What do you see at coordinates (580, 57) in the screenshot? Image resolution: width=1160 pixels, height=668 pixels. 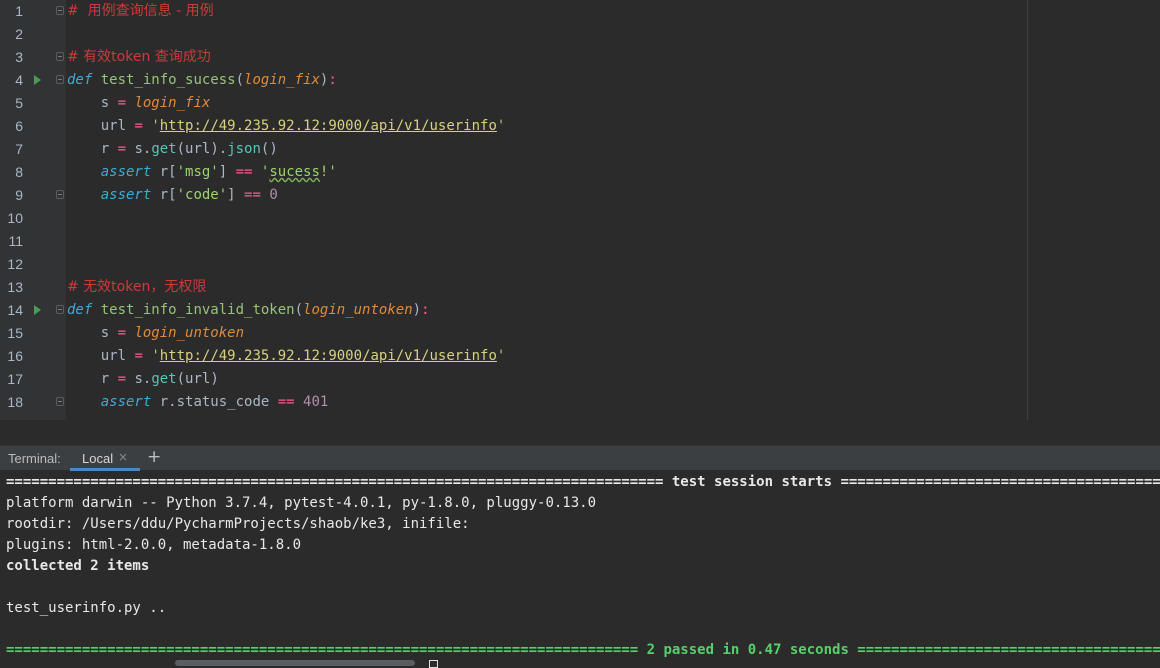 I see `code-line: 3 # 有效token 查询成功` at bounding box center [580, 57].